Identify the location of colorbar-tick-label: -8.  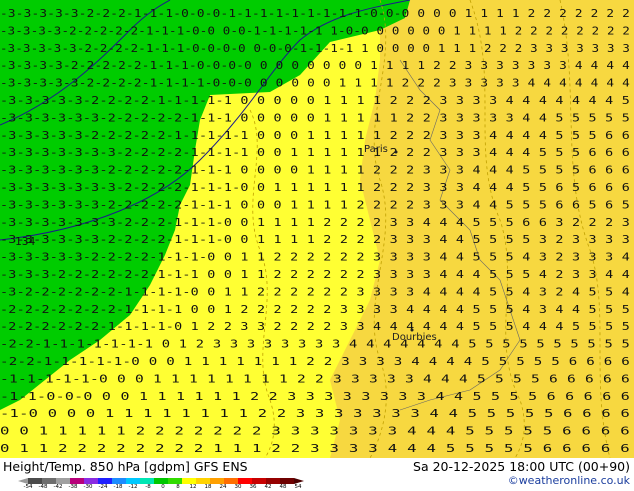
(148, 487).